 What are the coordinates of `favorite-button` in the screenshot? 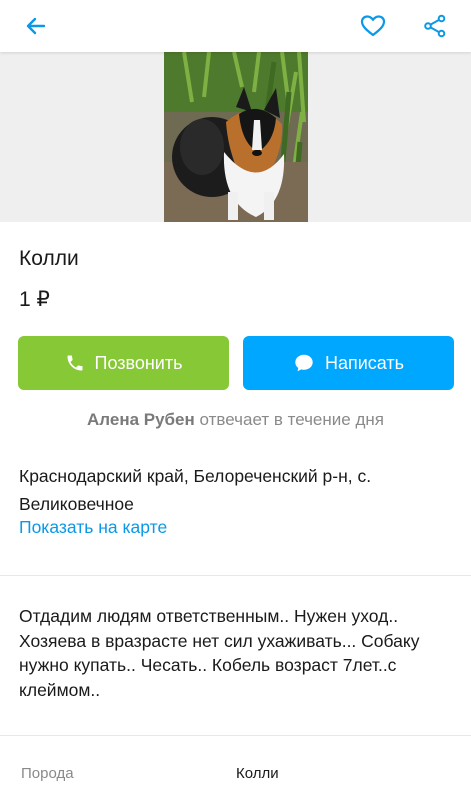 It's located at (373, 26).